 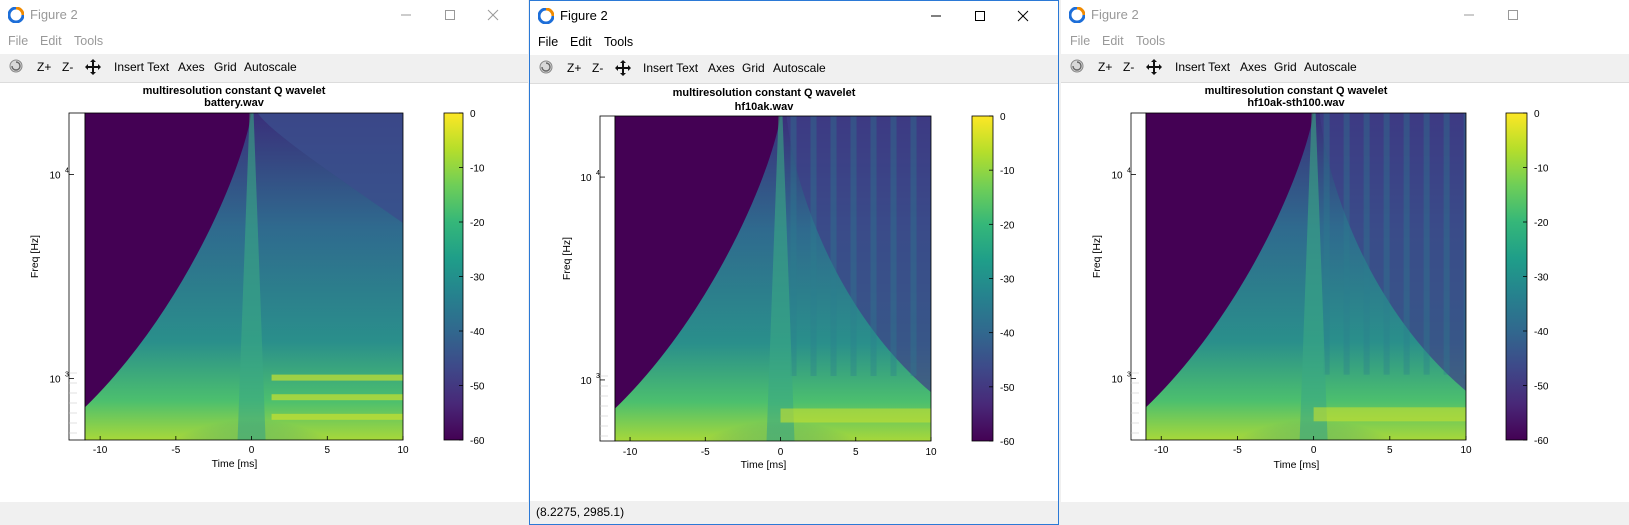 I want to click on close-icon, so click(x=493, y=15).